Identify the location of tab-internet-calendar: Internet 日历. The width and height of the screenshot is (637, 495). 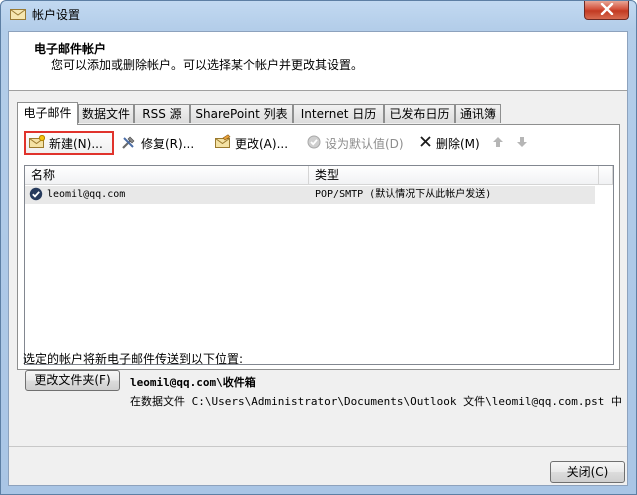
(338, 113).